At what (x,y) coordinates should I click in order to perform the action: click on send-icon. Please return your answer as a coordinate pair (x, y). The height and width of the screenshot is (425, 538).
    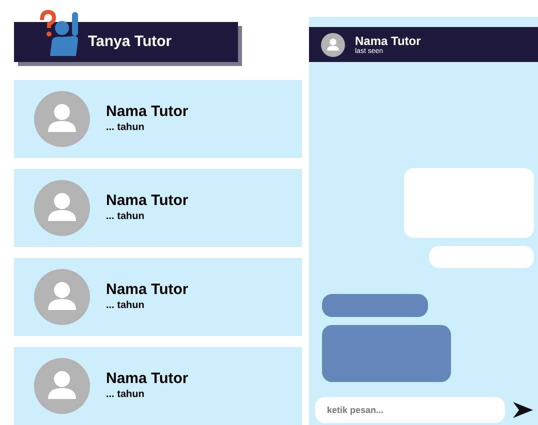
    Looking at the image, I should click on (523, 410).